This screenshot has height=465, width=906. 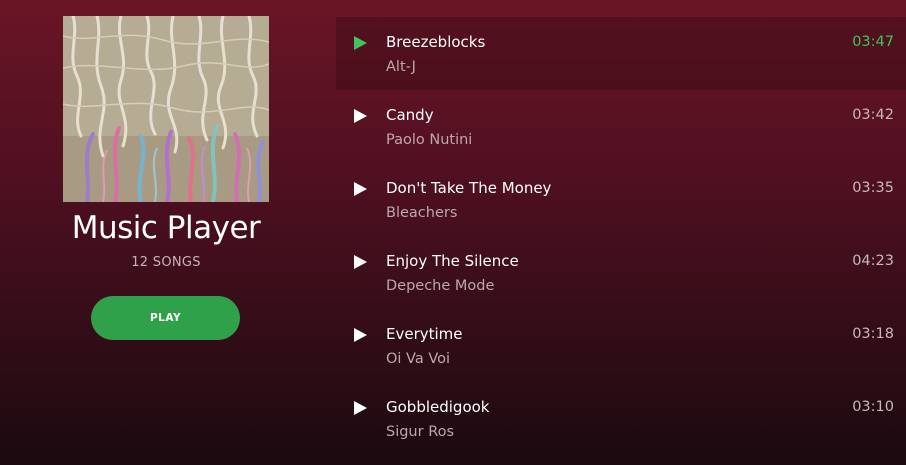 I want to click on track-title: Everytime, so click(x=424, y=334).